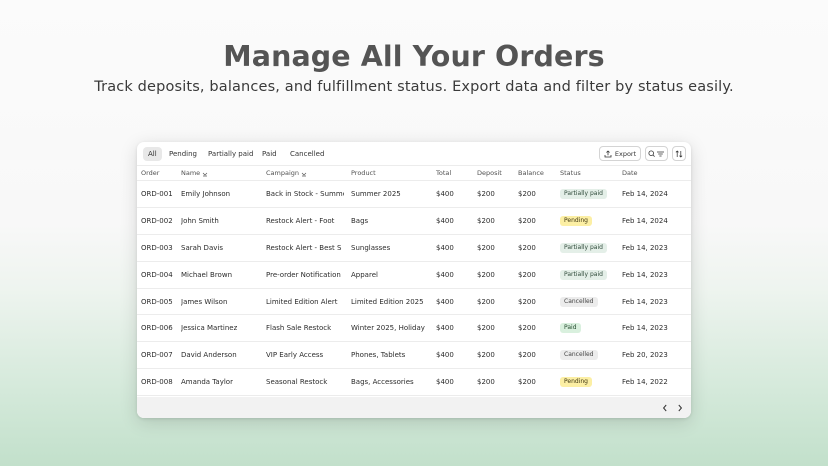  Describe the element at coordinates (204, 301) in the screenshot. I see `cell-name: James Wilson` at that location.